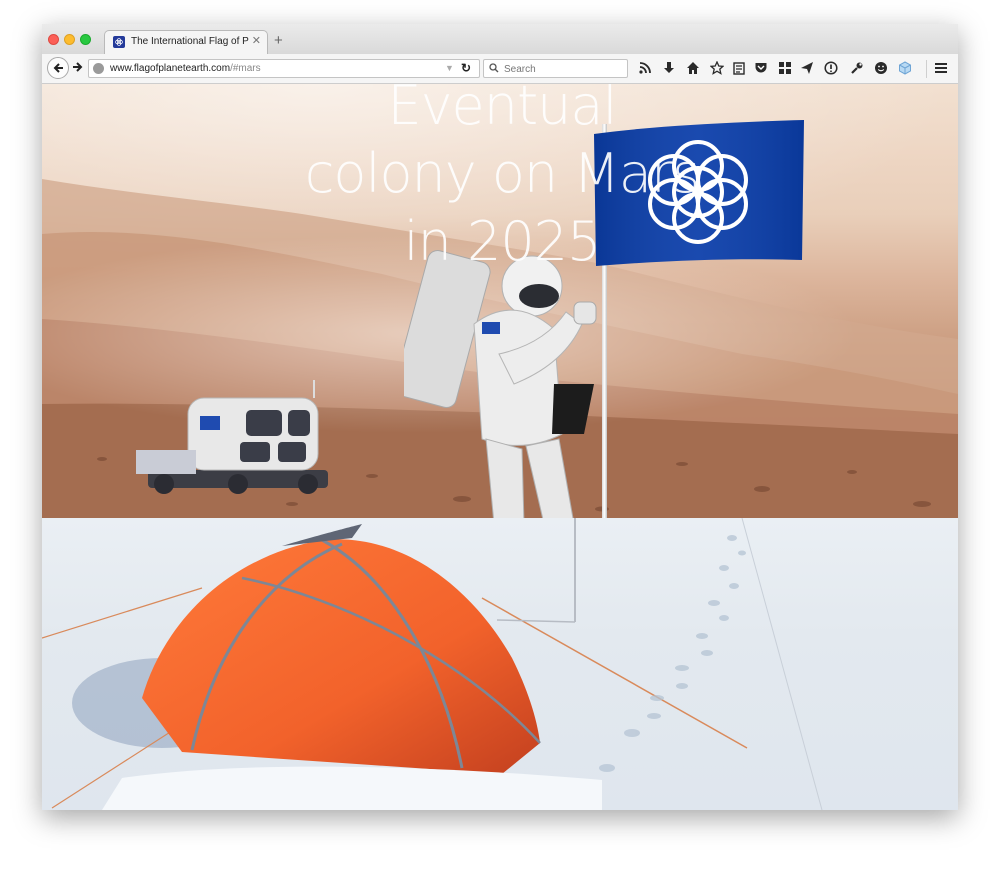  Describe the element at coordinates (190, 41) in the screenshot. I see `tab-title: The International Flag of Planet Earth` at that location.